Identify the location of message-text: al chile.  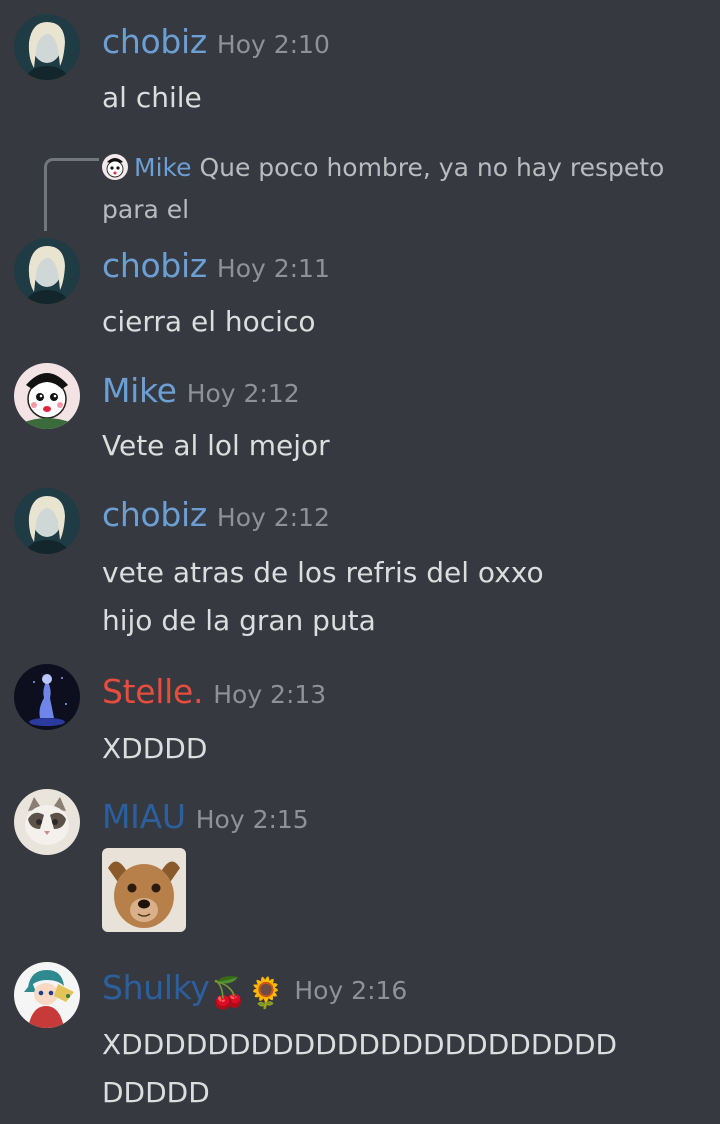
(152, 97).